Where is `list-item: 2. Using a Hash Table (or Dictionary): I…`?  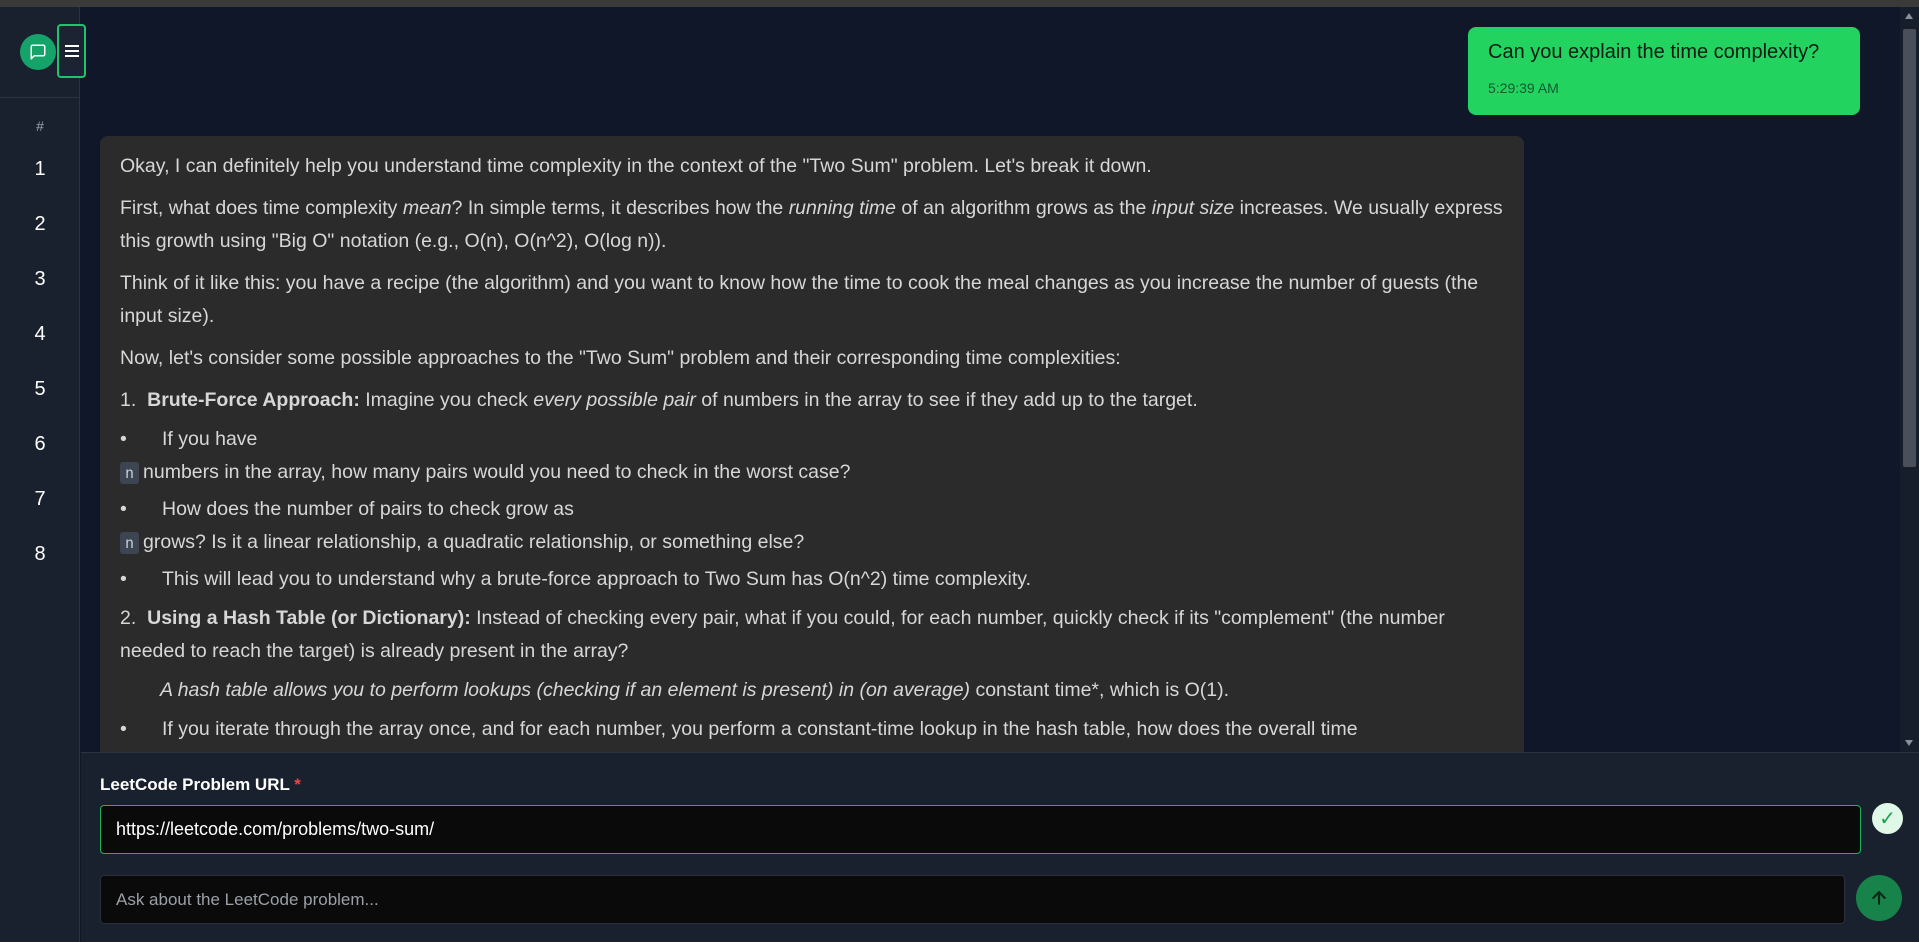
list-item: 2. Using a Hash Table (or Dictionary): I… is located at coordinates (812, 635).